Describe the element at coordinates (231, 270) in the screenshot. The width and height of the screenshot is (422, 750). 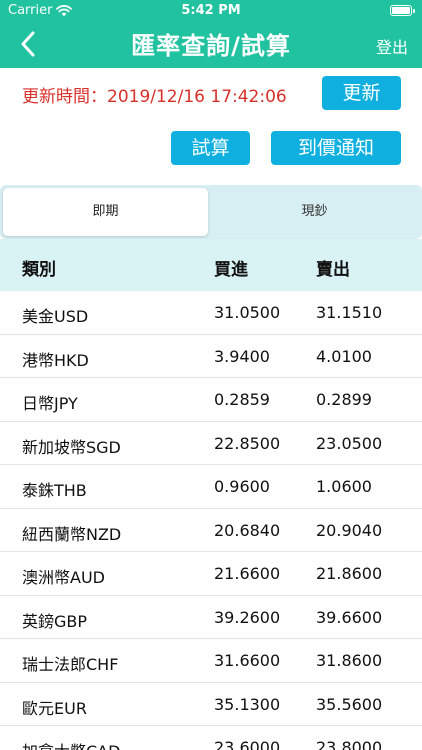
I see `header-buy: 買進` at that location.